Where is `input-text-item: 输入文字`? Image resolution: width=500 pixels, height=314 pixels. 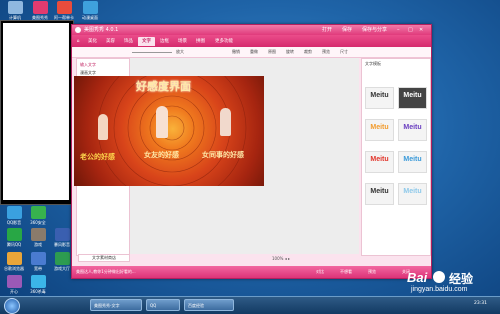 input-text-item: 输入文字 is located at coordinates (88, 65).